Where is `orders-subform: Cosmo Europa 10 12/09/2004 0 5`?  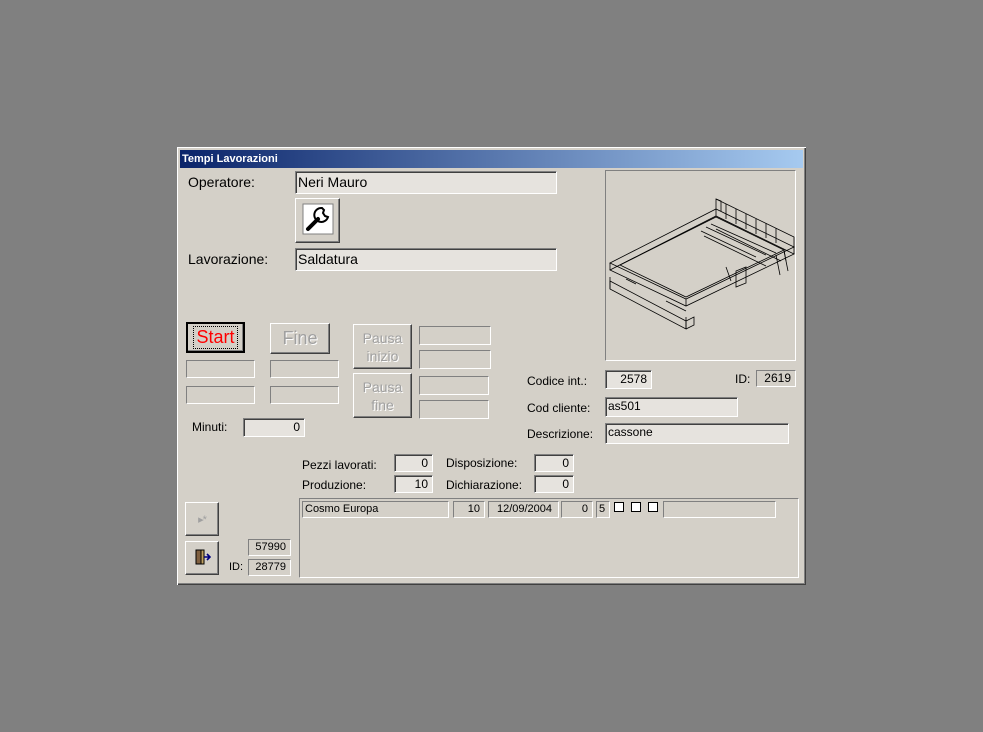
orders-subform: Cosmo Europa 10 12/09/2004 0 5 is located at coordinates (549, 538).